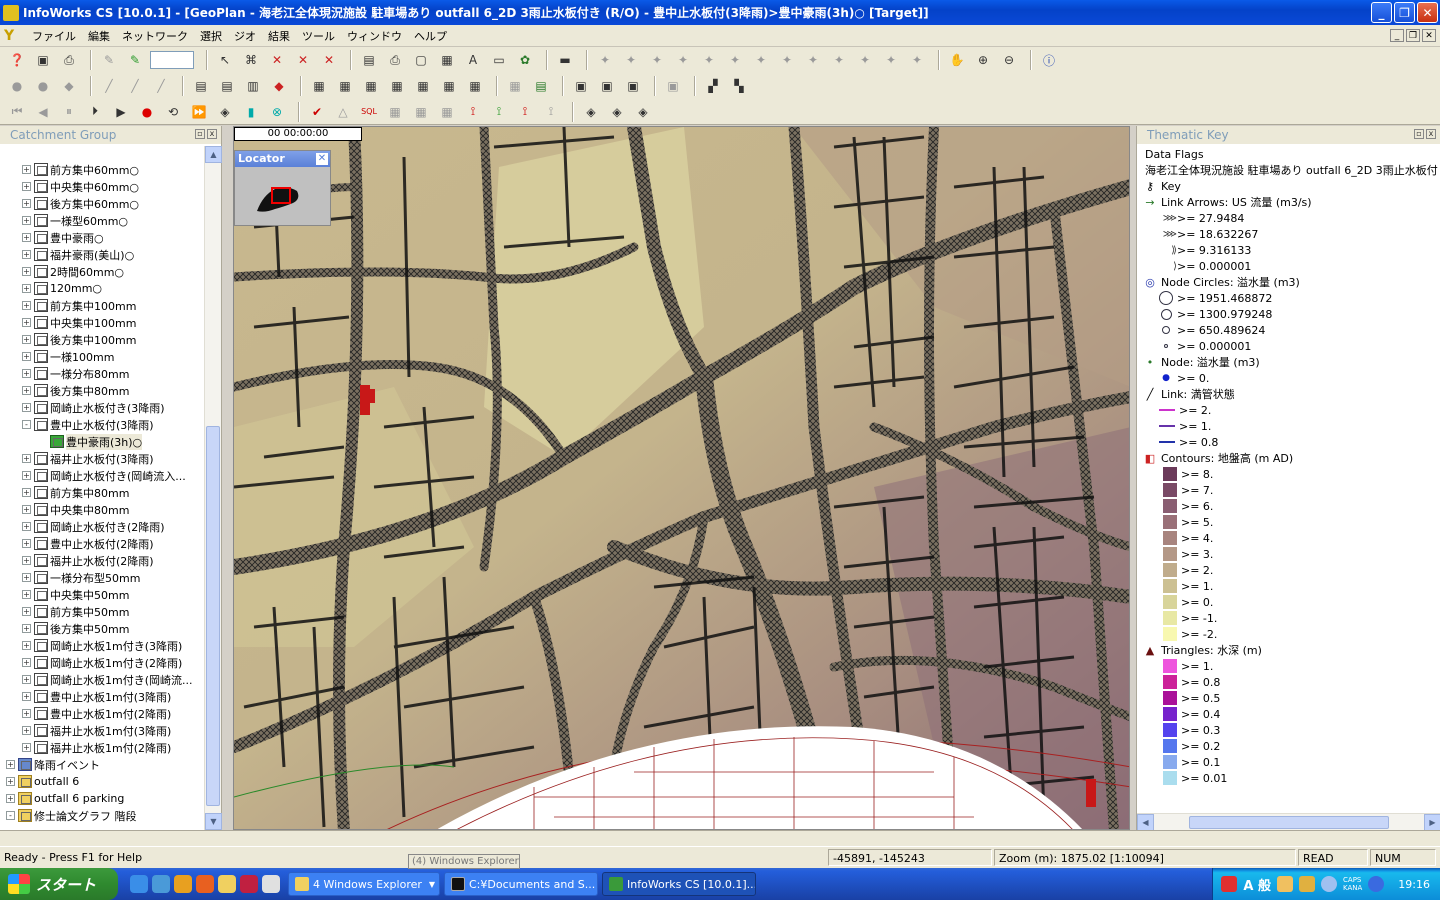 This screenshot has height=900, width=1440. I want to click on ime-indicator: A 般, so click(1257, 884).